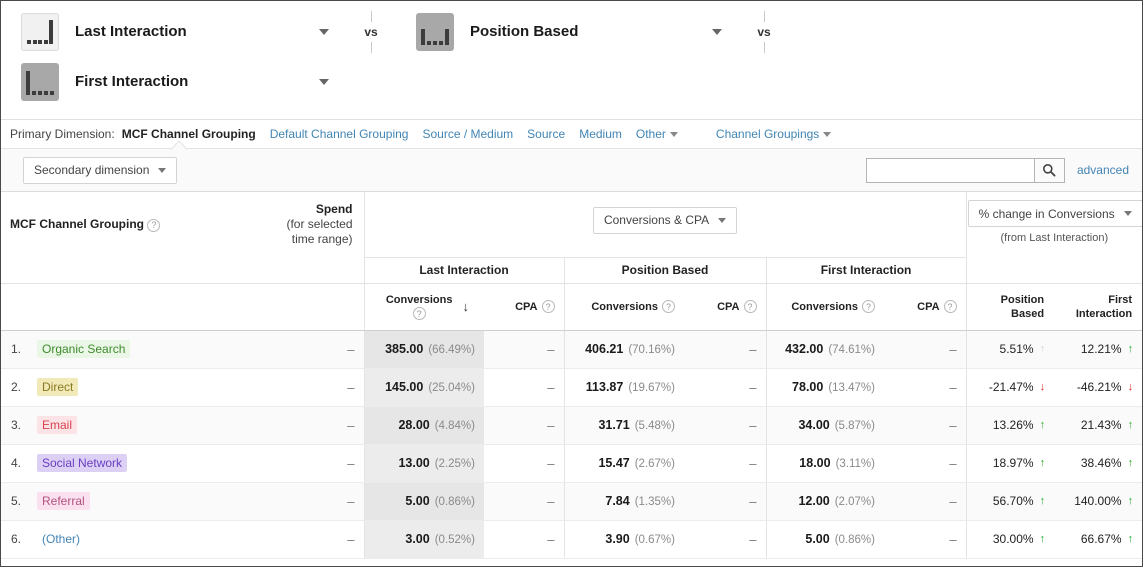 The image size is (1143, 567). Describe the element at coordinates (1054, 213) in the screenshot. I see `change-selector-button: % change in Conversions` at that location.